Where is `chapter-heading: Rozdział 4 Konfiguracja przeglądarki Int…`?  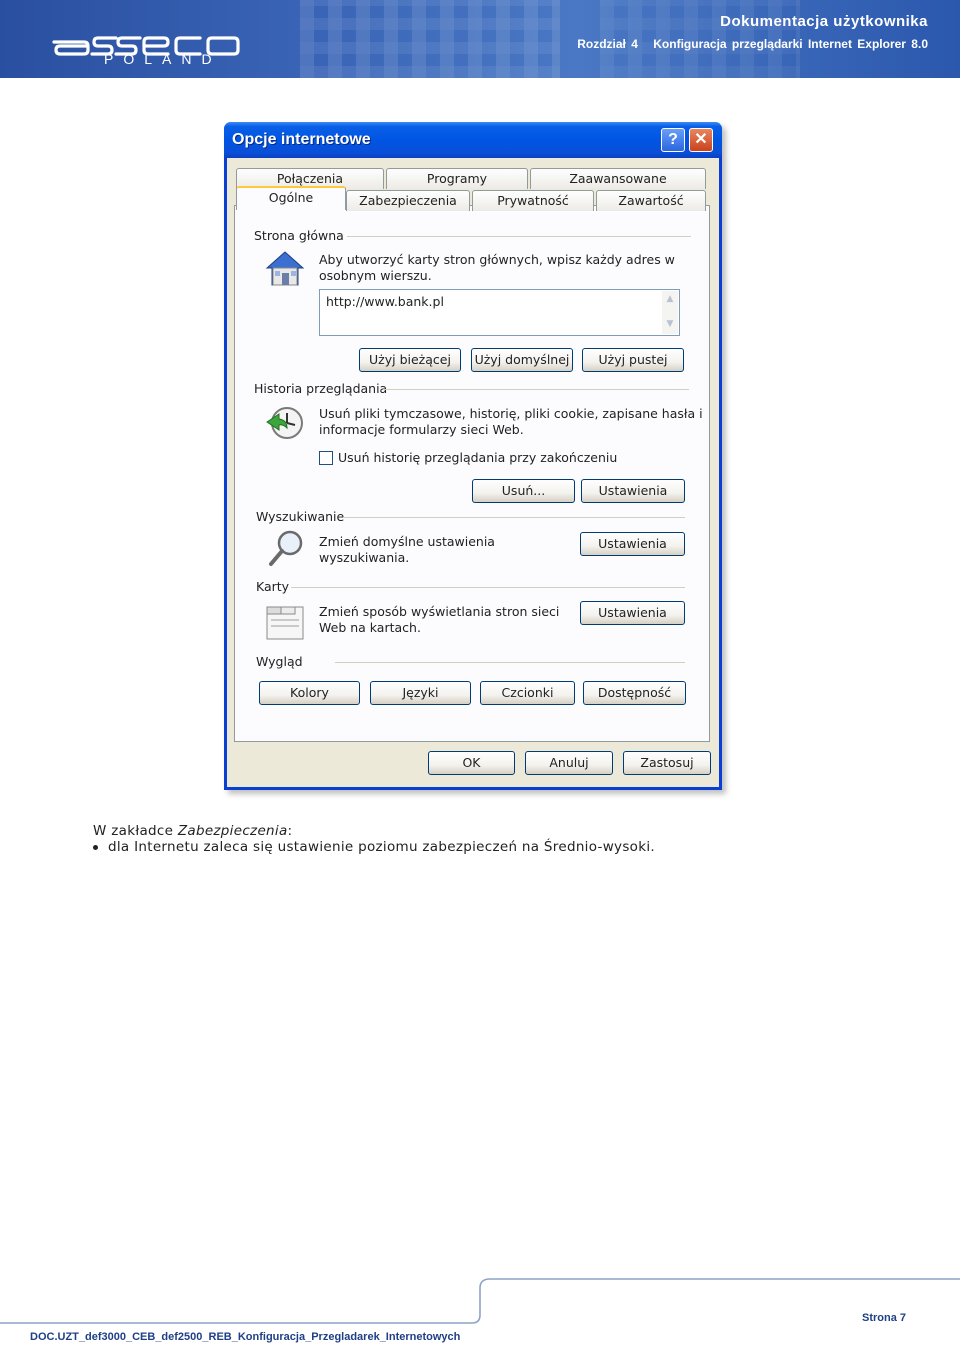
chapter-heading: Rozdział 4 Konfiguracja przeglądarki Int… is located at coordinates (752, 44).